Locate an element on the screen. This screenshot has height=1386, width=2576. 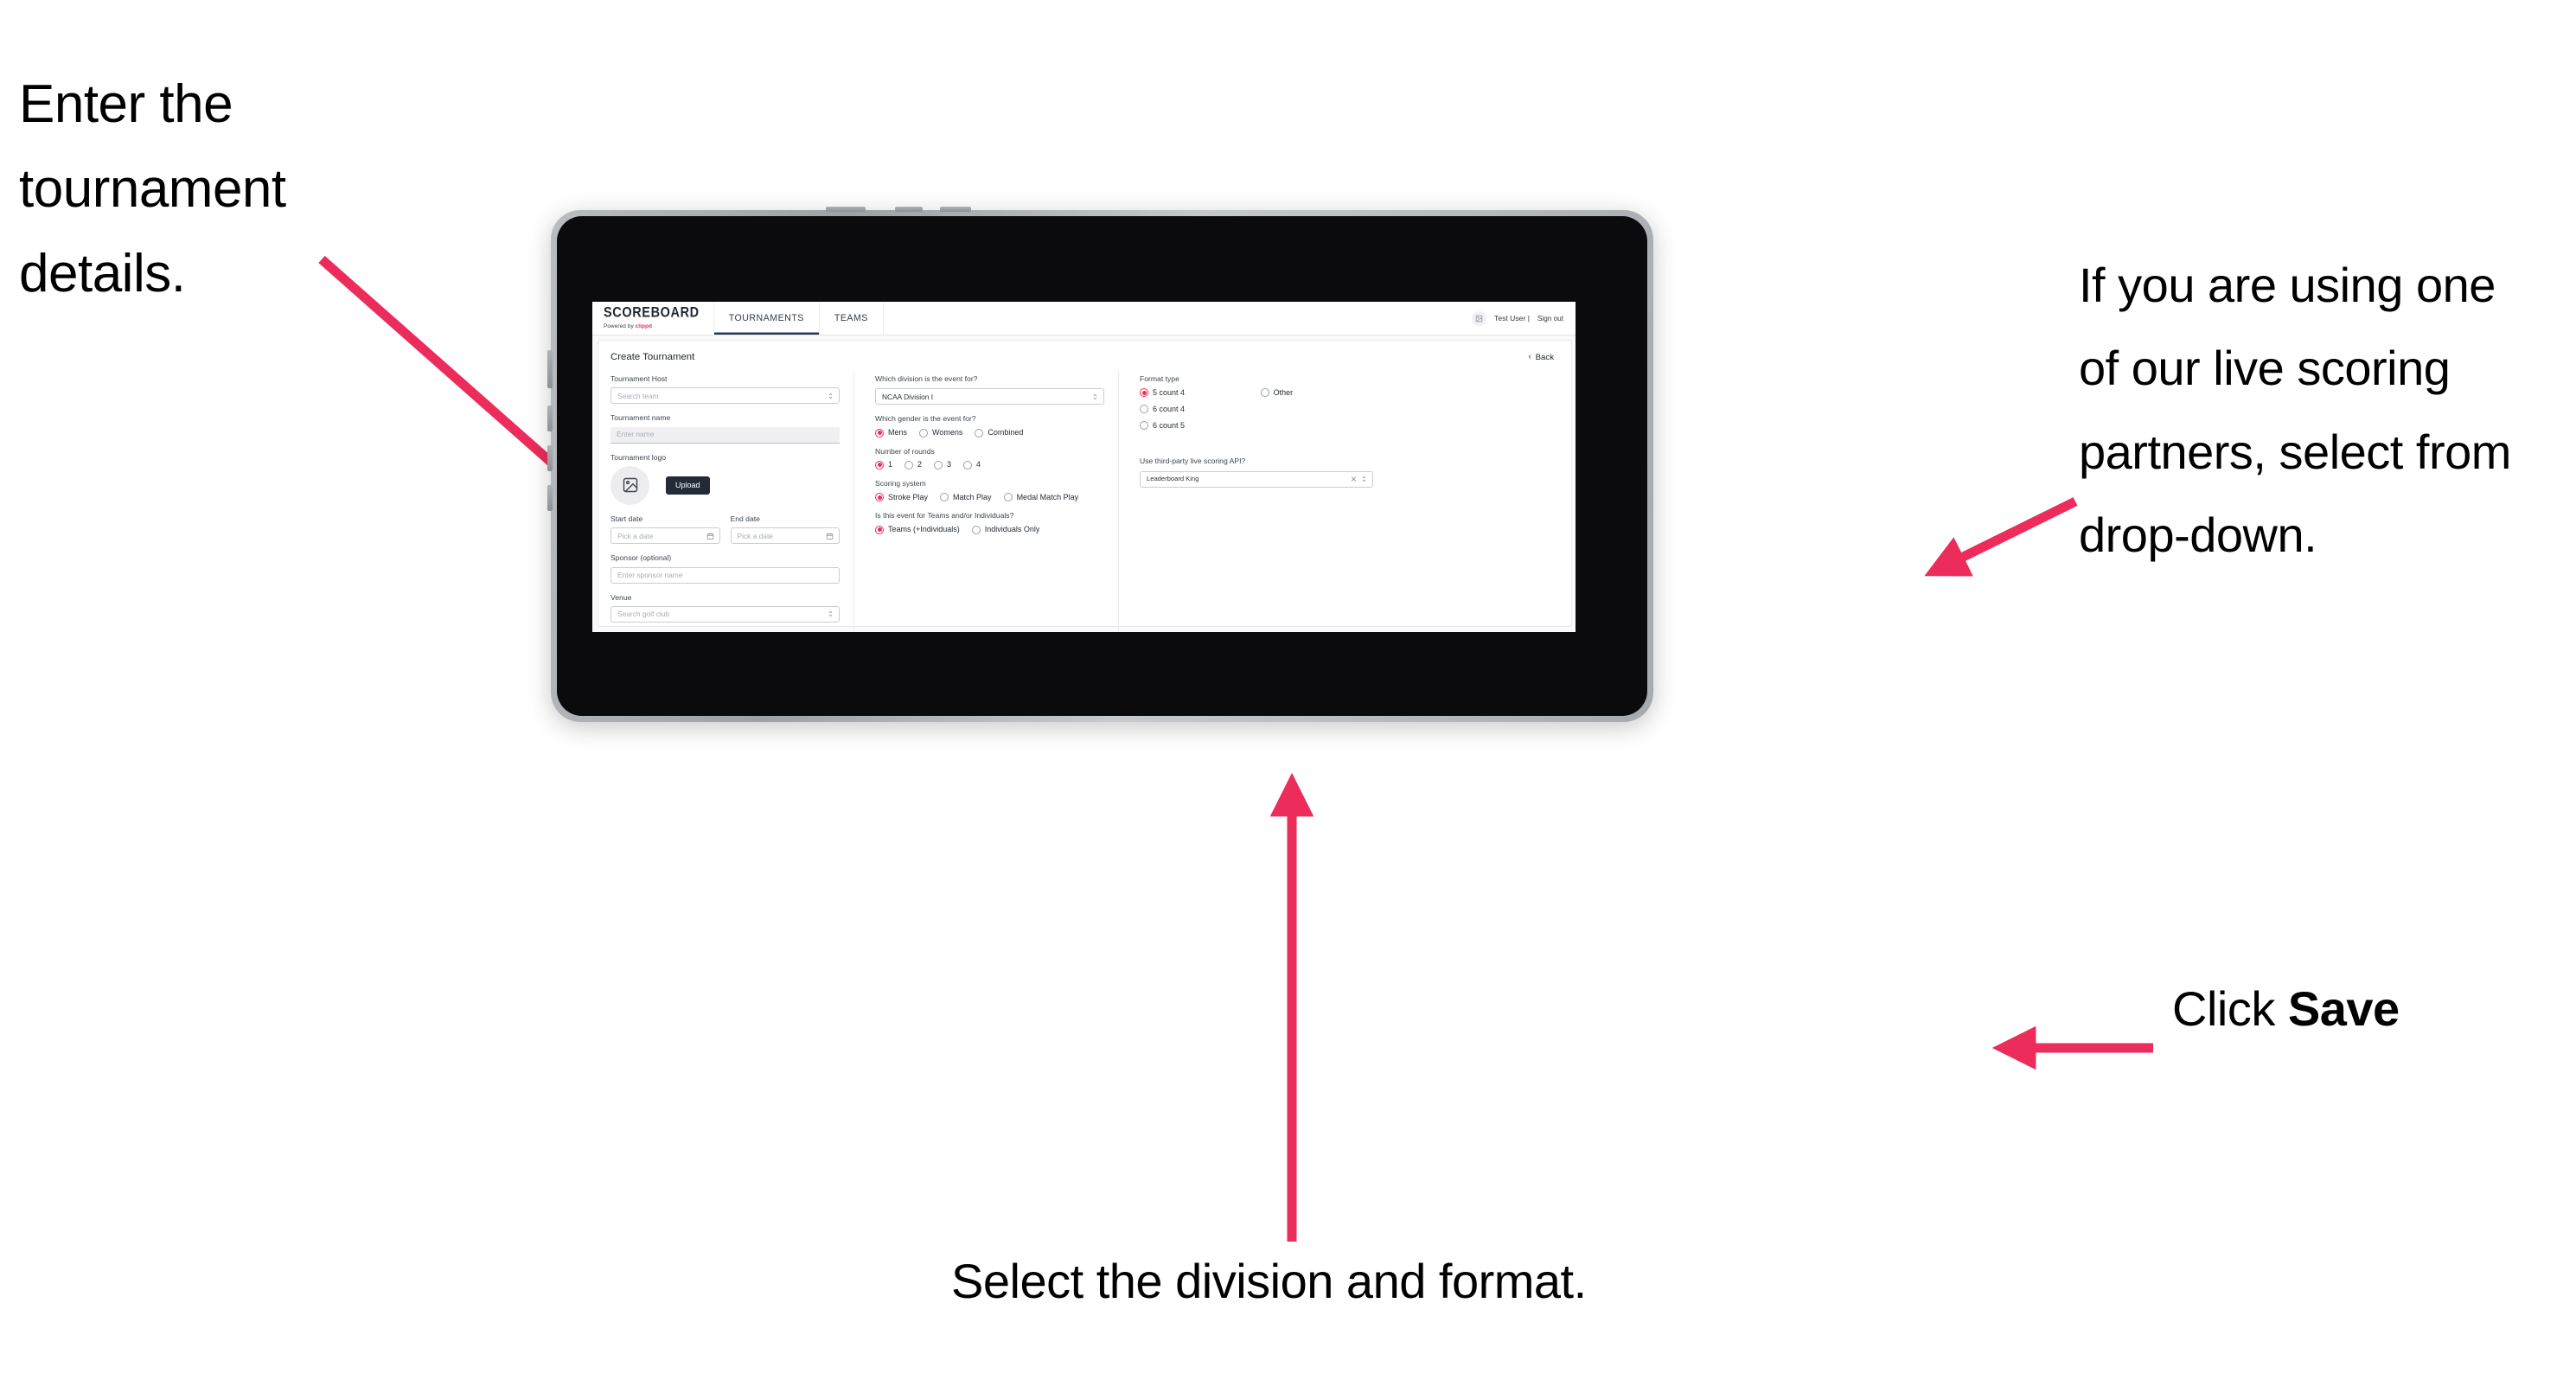
participants-radio-group: Teams (+Individuals) Individuals Only is located at coordinates (990, 529).